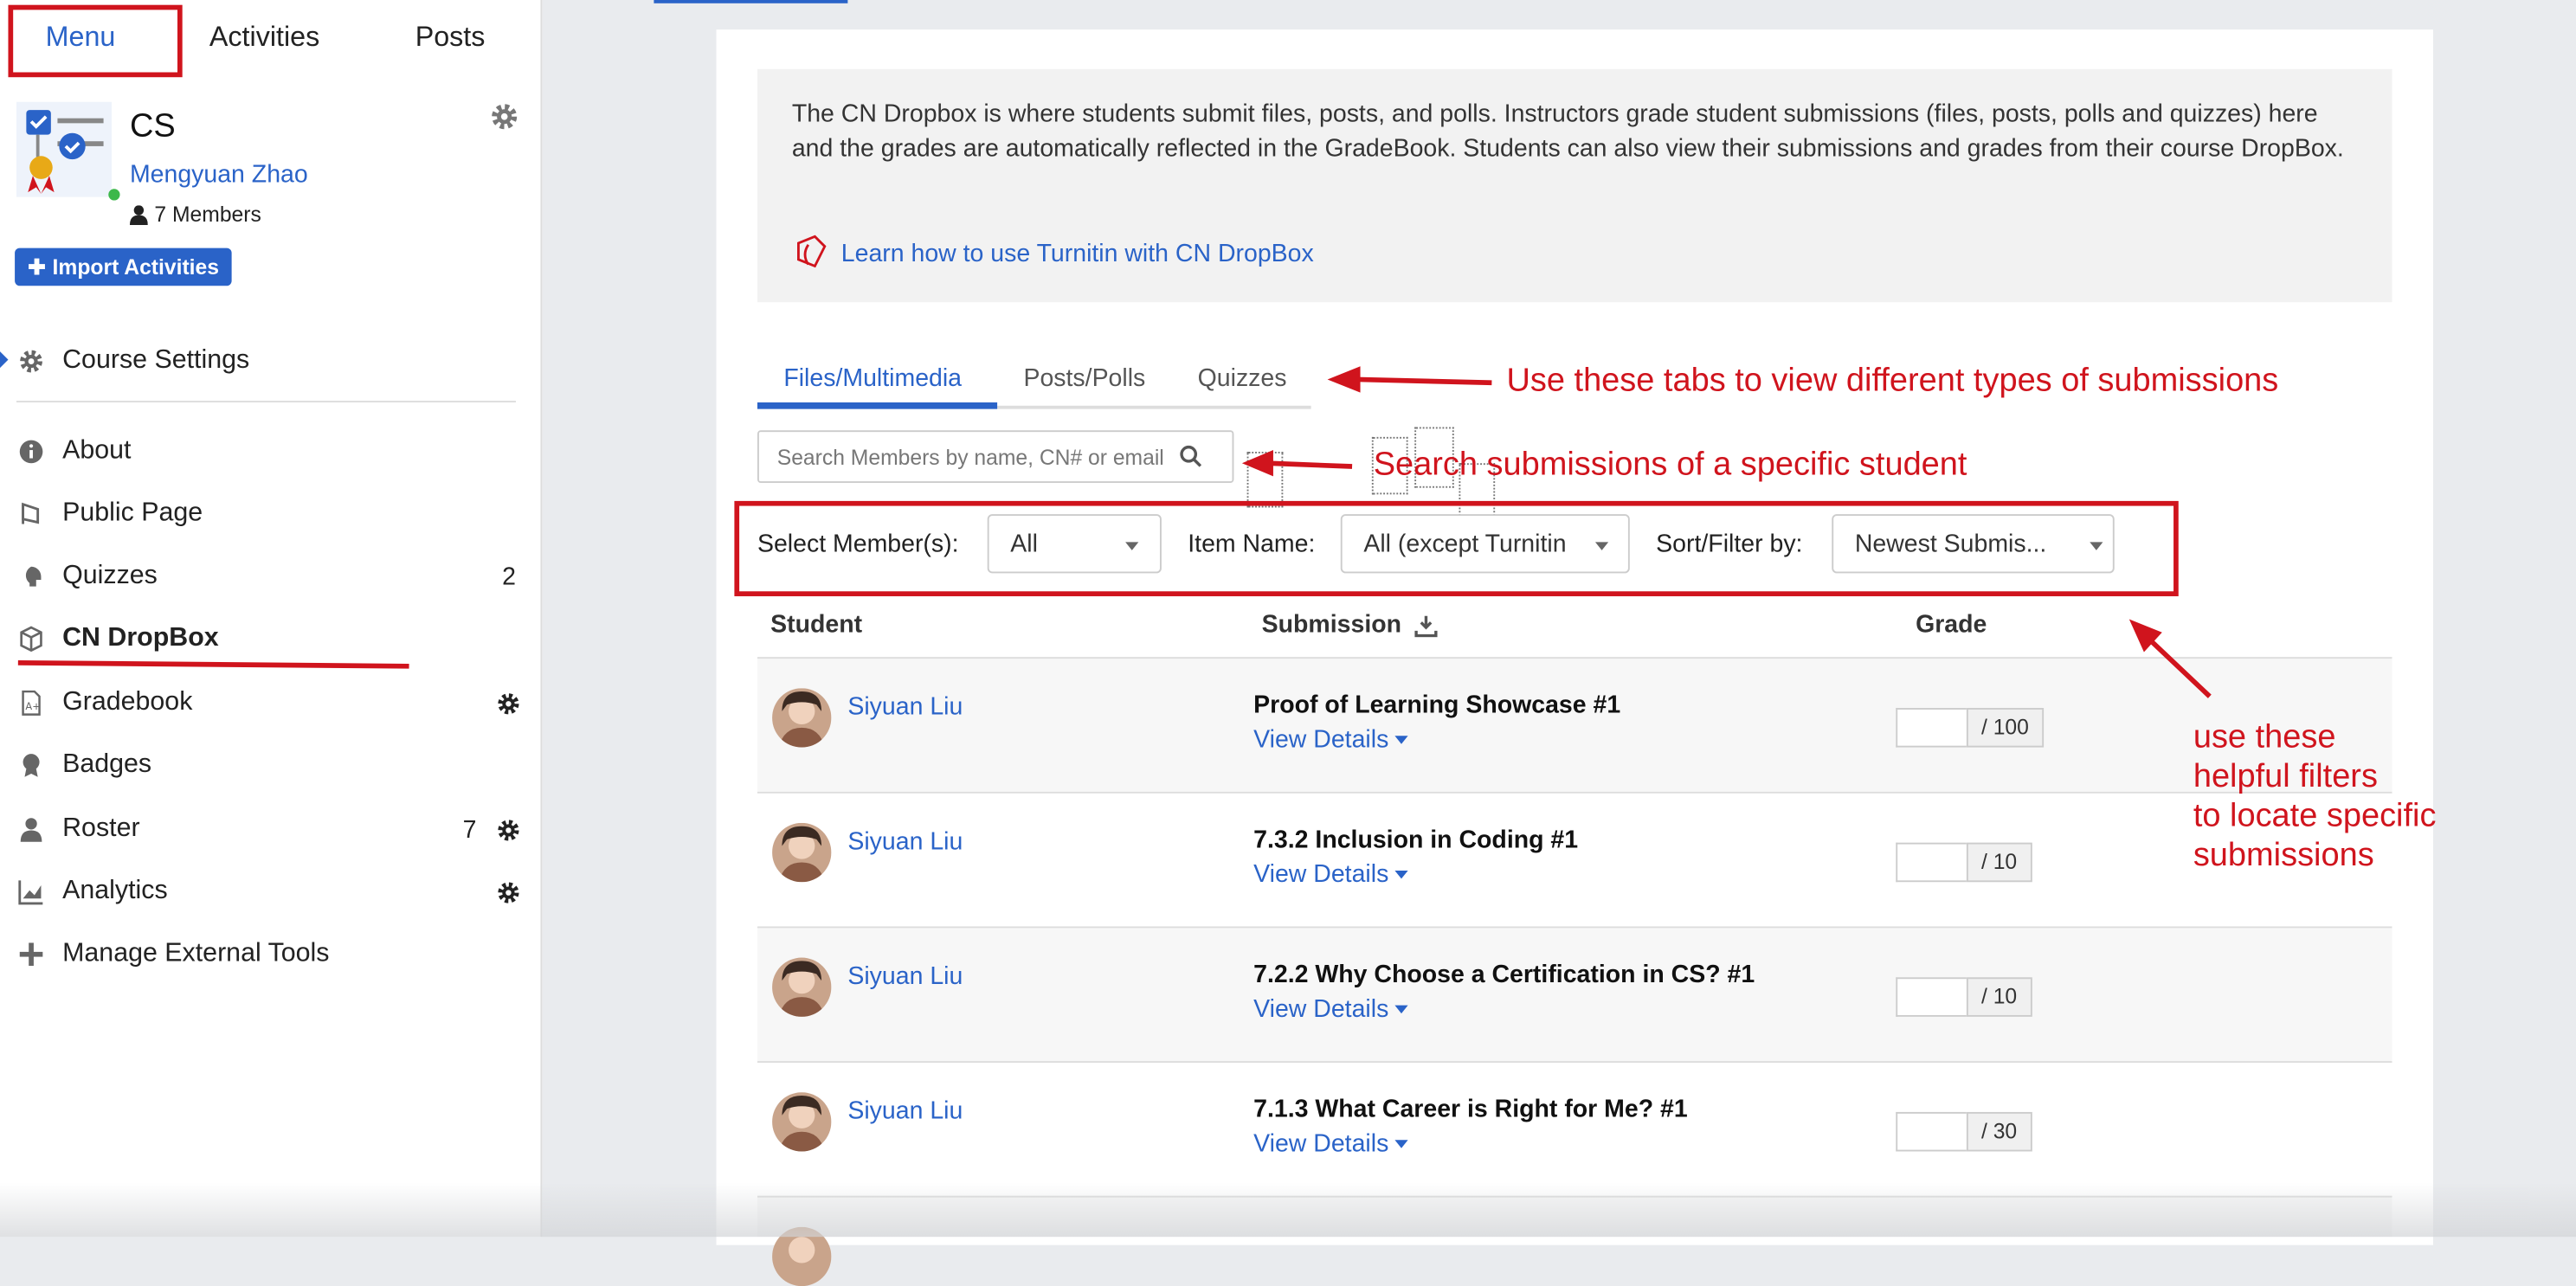 The width and height of the screenshot is (2576, 1286). Describe the element at coordinates (2285, 776) in the screenshot. I see `filters-annotation-line: helpful filters` at that location.